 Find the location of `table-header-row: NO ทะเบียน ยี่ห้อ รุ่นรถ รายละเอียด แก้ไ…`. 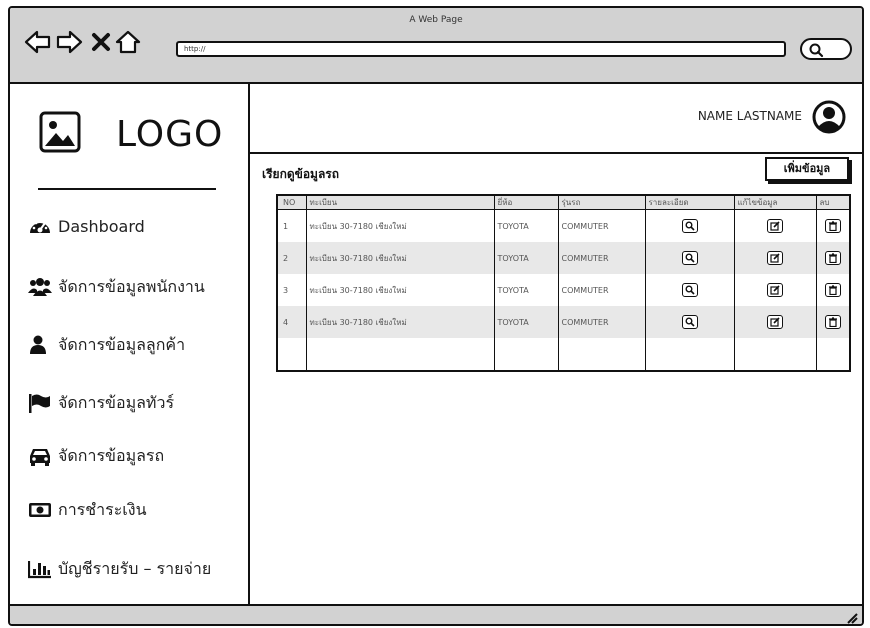

table-header-row: NO ทะเบียน ยี่ห้อ รุ่นรถ รายละเอียด แก้ไ… is located at coordinates (563, 203).